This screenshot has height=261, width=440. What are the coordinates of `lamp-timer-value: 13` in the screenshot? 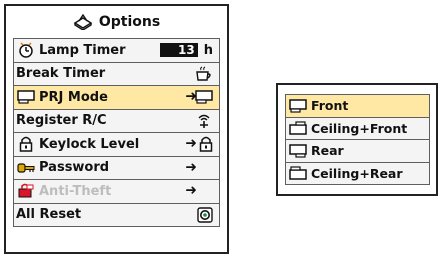 It's located at (178, 50).